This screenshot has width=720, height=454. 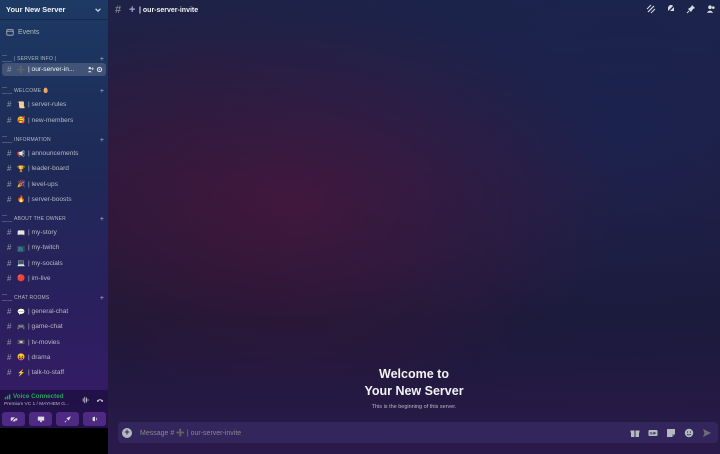 I want to click on settings-gear-icon, so click(x=99, y=69).